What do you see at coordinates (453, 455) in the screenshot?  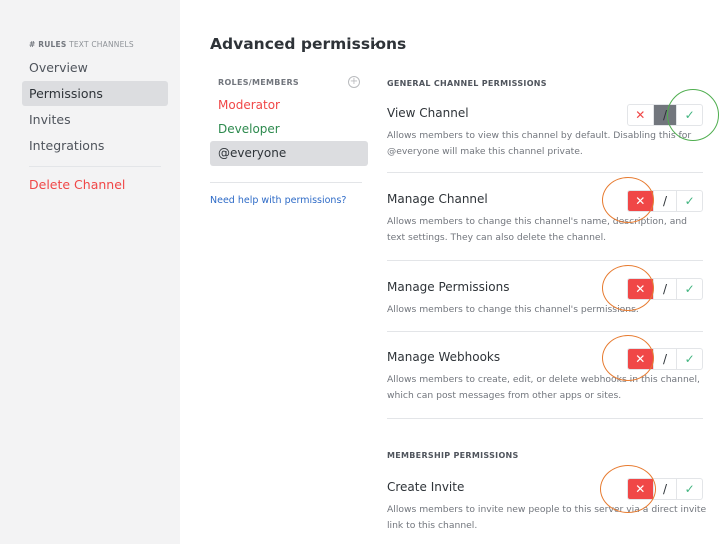 I see `membership-permissions-header: MEMBERSHIP PERMISSIONS` at bounding box center [453, 455].